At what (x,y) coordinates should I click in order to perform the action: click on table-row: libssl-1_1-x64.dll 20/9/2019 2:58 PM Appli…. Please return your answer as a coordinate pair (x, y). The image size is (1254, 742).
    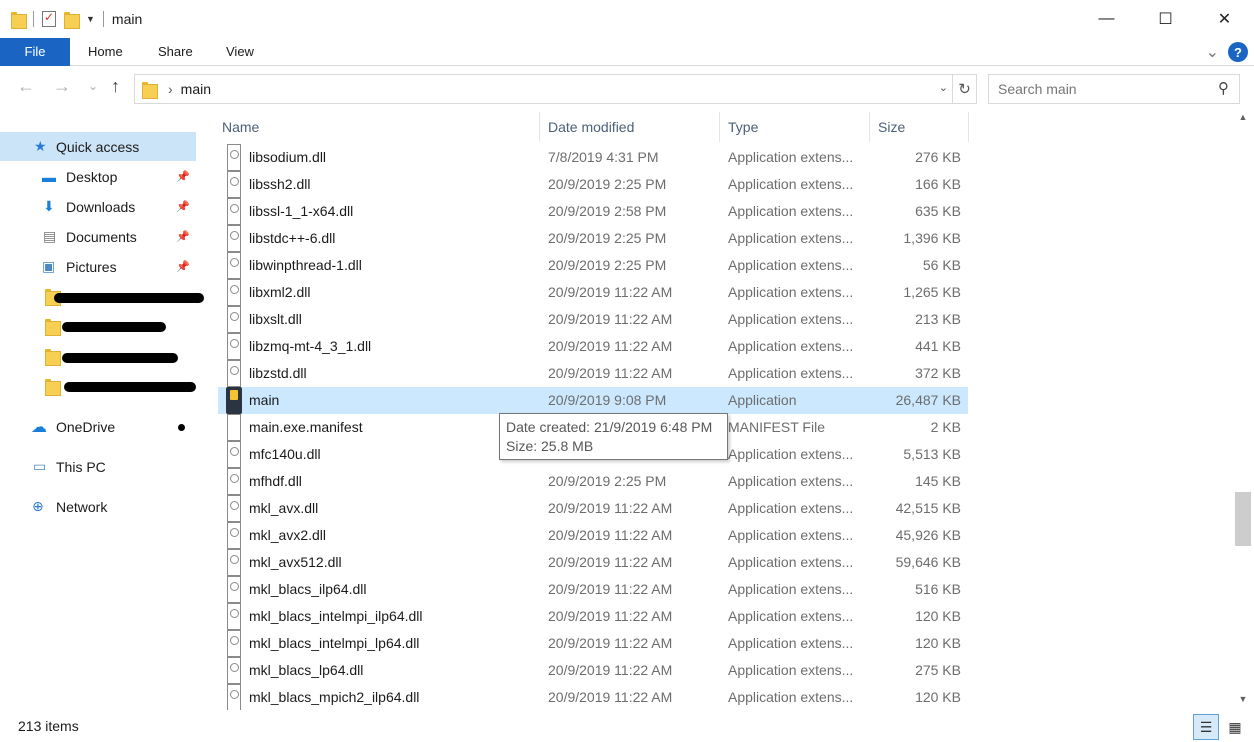
    Looking at the image, I should click on (593, 211).